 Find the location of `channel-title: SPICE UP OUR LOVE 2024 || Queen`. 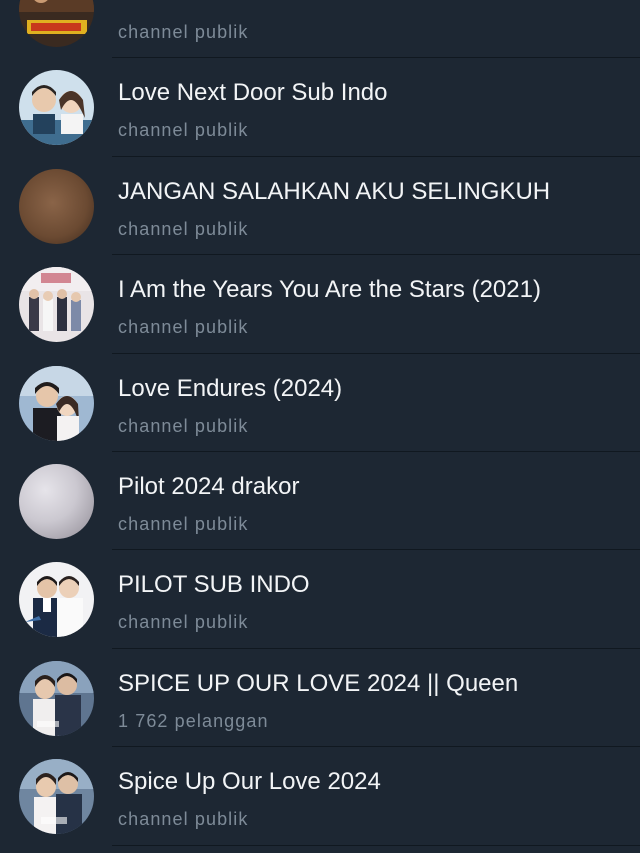

channel-title: SPICE UP OUR LOVE 2024 || Queen is located at coordinates (318, 683).